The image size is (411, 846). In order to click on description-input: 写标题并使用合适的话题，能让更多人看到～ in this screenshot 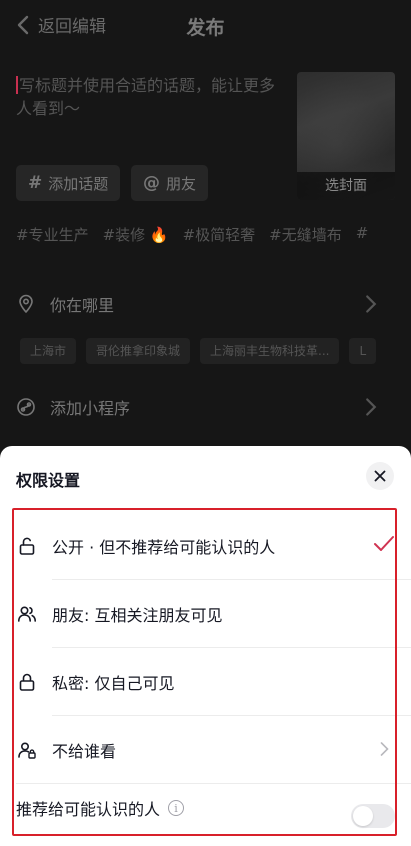, I will do `click(151, 97)`.